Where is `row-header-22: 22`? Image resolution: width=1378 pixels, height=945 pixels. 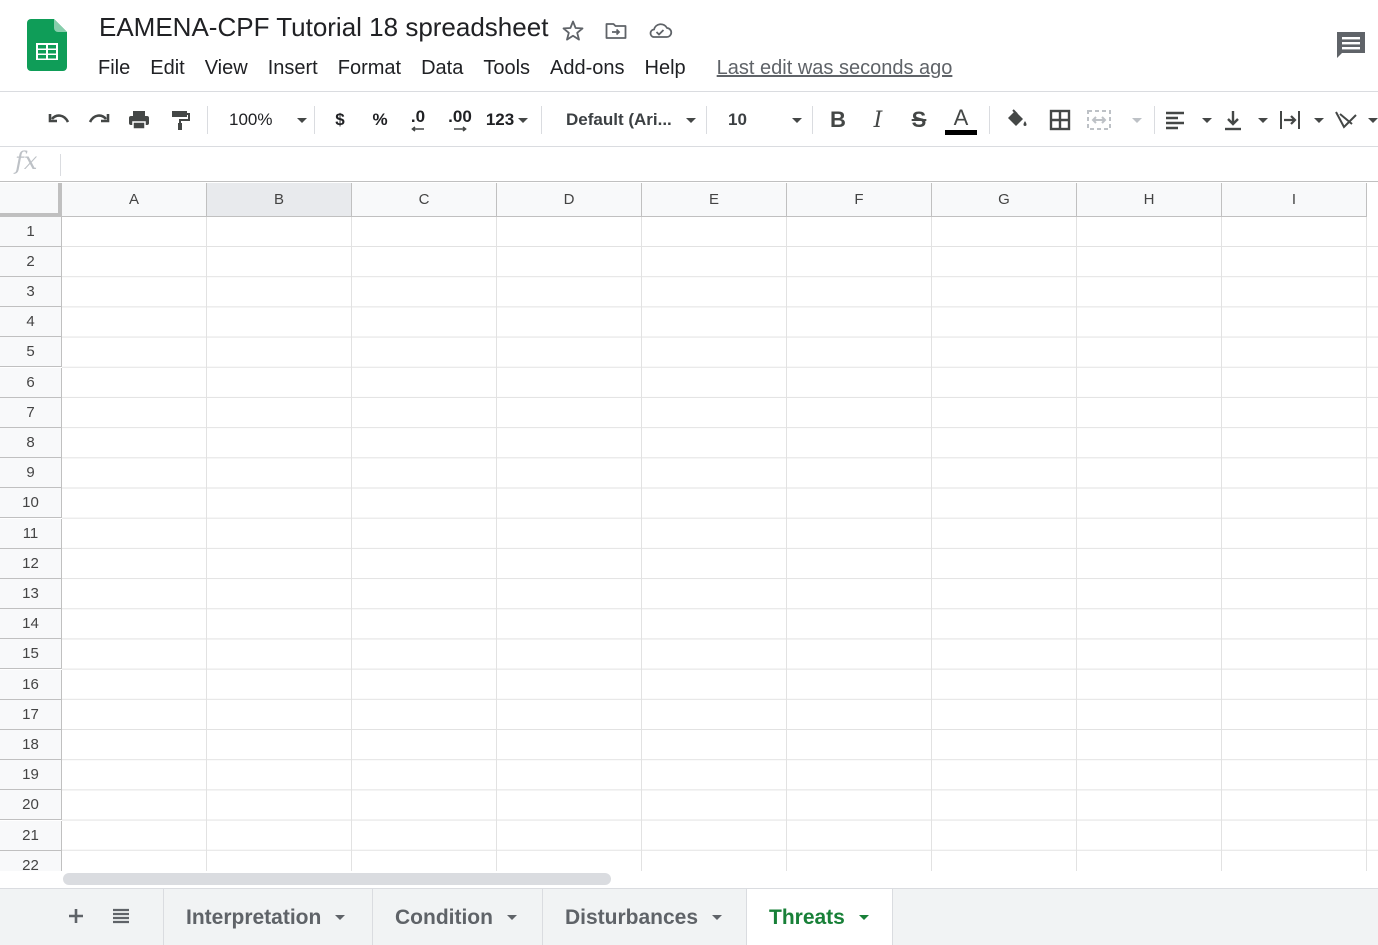 row-header-22: 22 is located at coordinates (31, 861).